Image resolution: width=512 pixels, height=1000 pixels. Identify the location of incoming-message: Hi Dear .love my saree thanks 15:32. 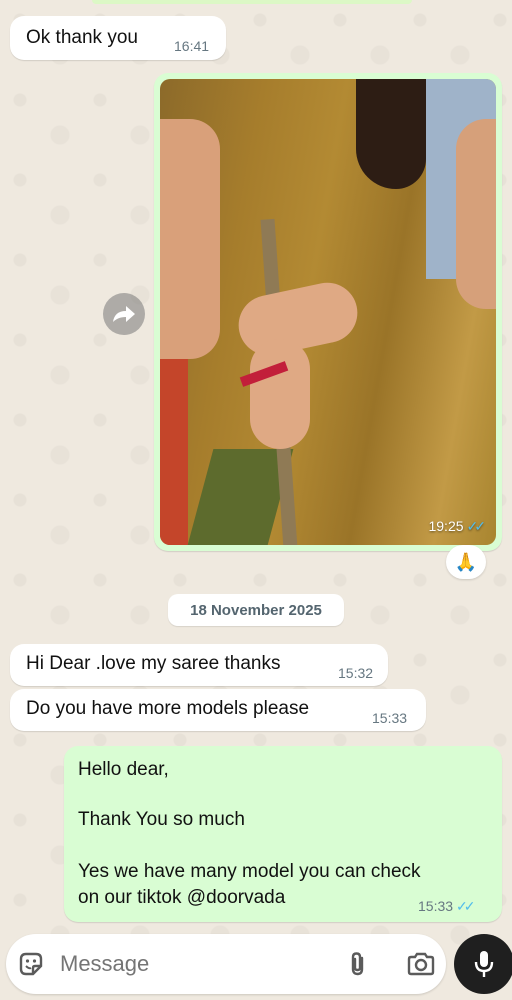
(199, 665).